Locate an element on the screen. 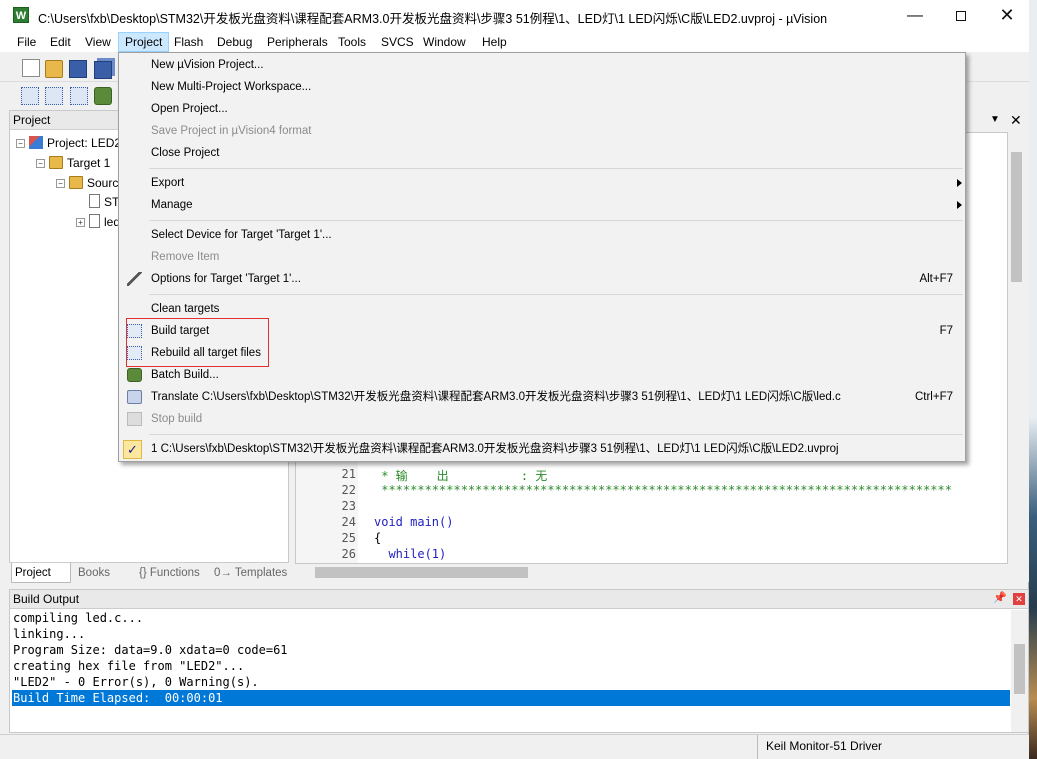 This screenshot has height=759, width=1037. build-output-title: Build Output is located at coordinates (519, 599).